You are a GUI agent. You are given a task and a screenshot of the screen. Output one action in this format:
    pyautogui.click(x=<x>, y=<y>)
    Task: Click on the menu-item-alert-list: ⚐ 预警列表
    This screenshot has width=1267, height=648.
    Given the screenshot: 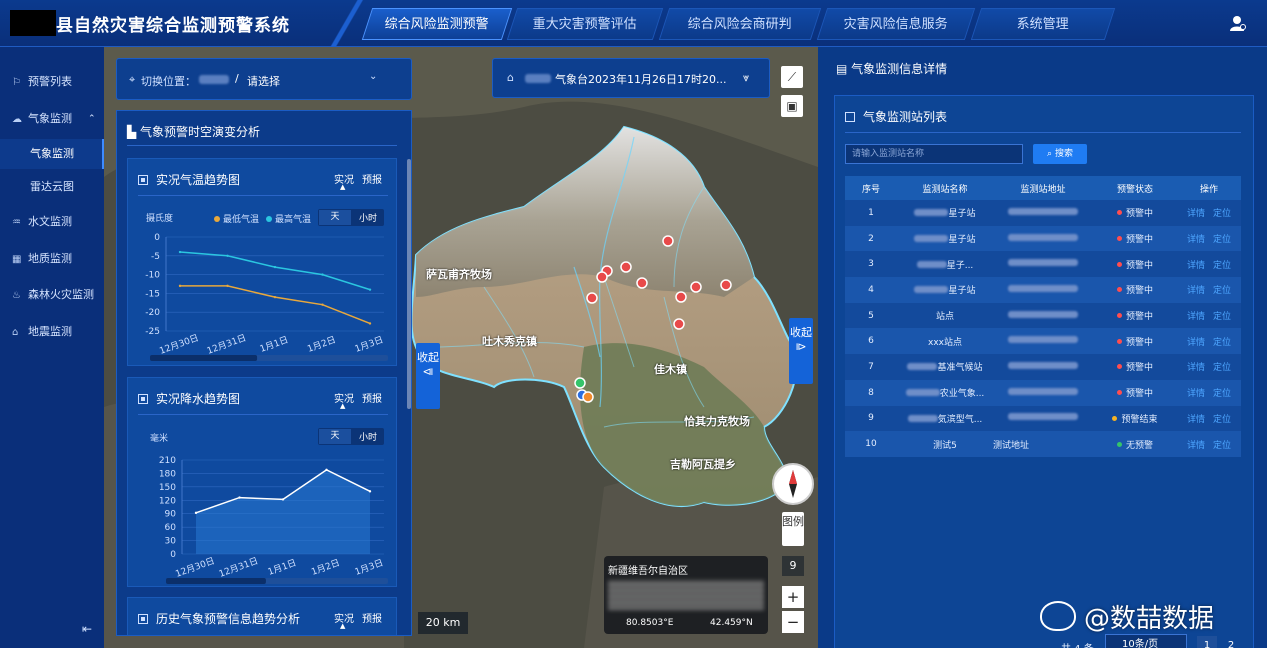 What is the action you would take?
    pyautogui.click(x=52, y=82)
    